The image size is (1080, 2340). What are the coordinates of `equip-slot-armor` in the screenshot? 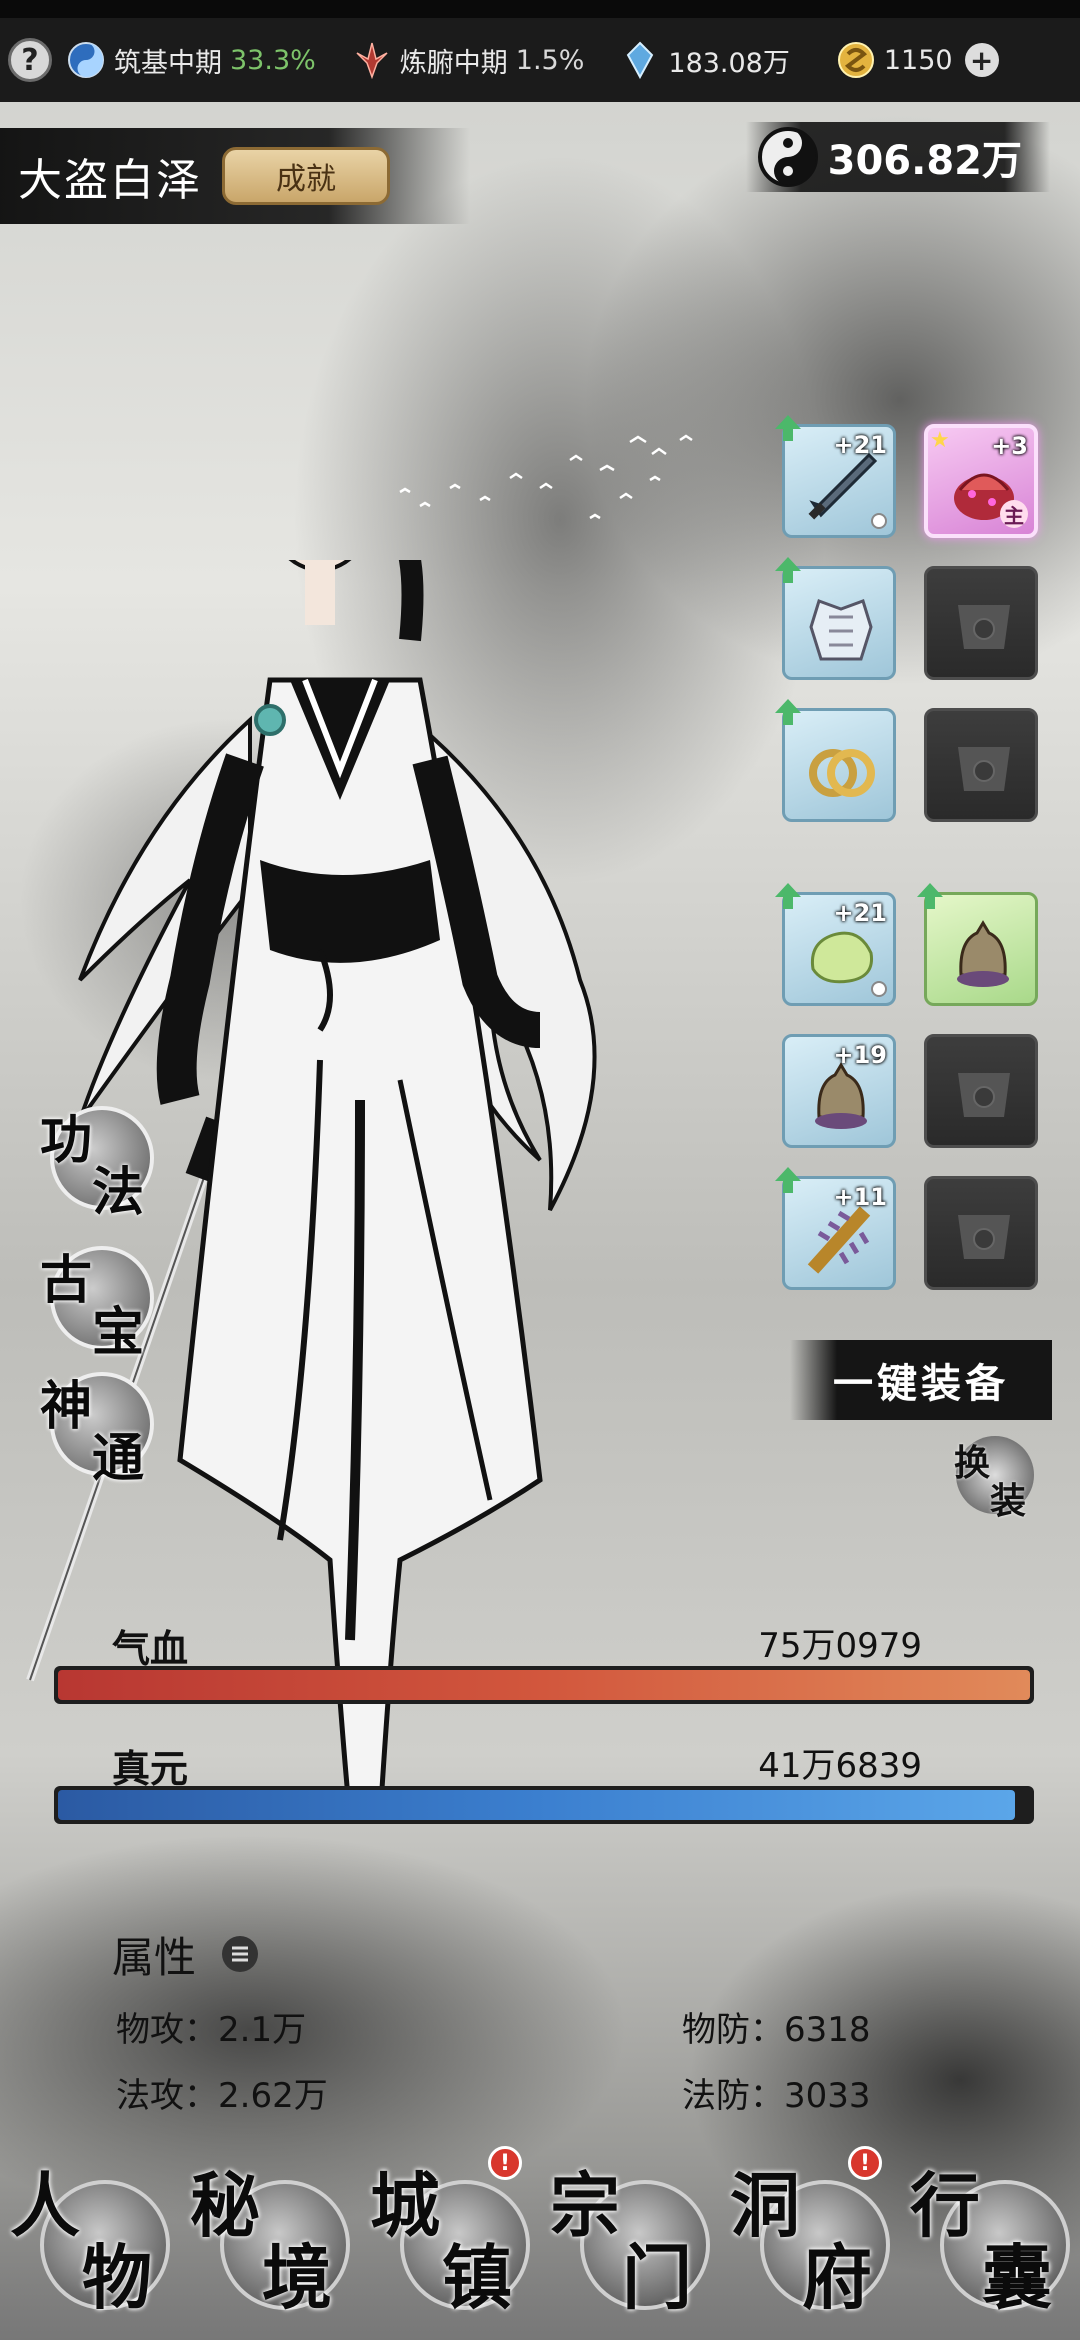 It's located at (835, 618).